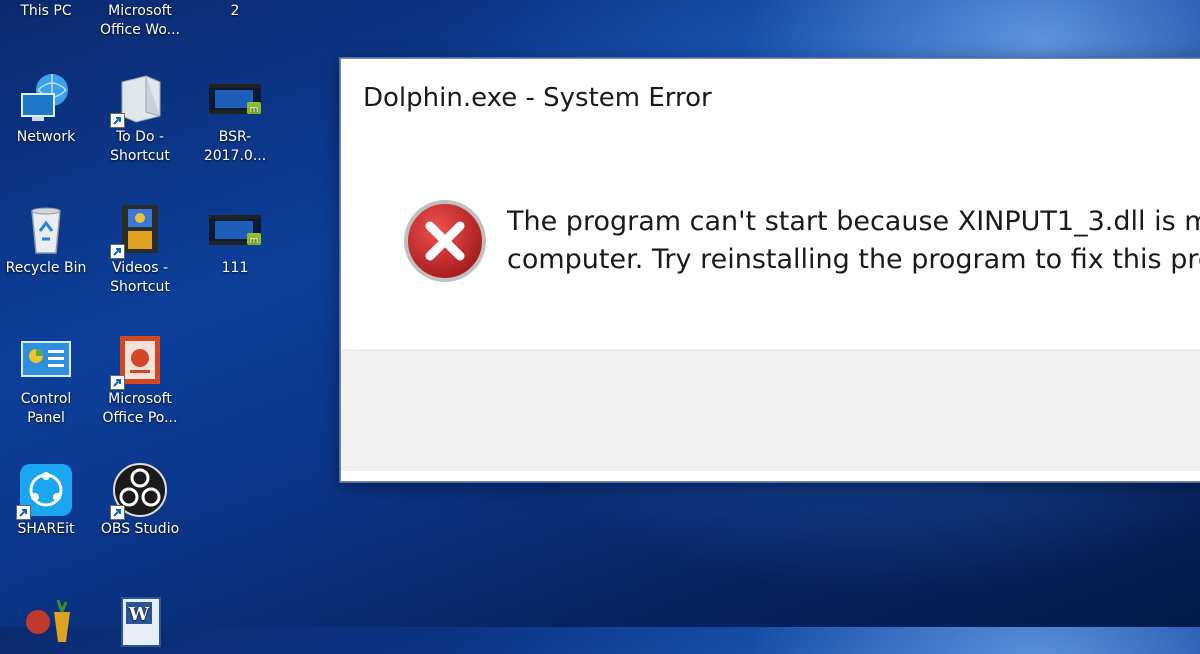 This screenshot has width=1200, height=654. I want to click on desktop-icon-network: Network, so click(46, 108).